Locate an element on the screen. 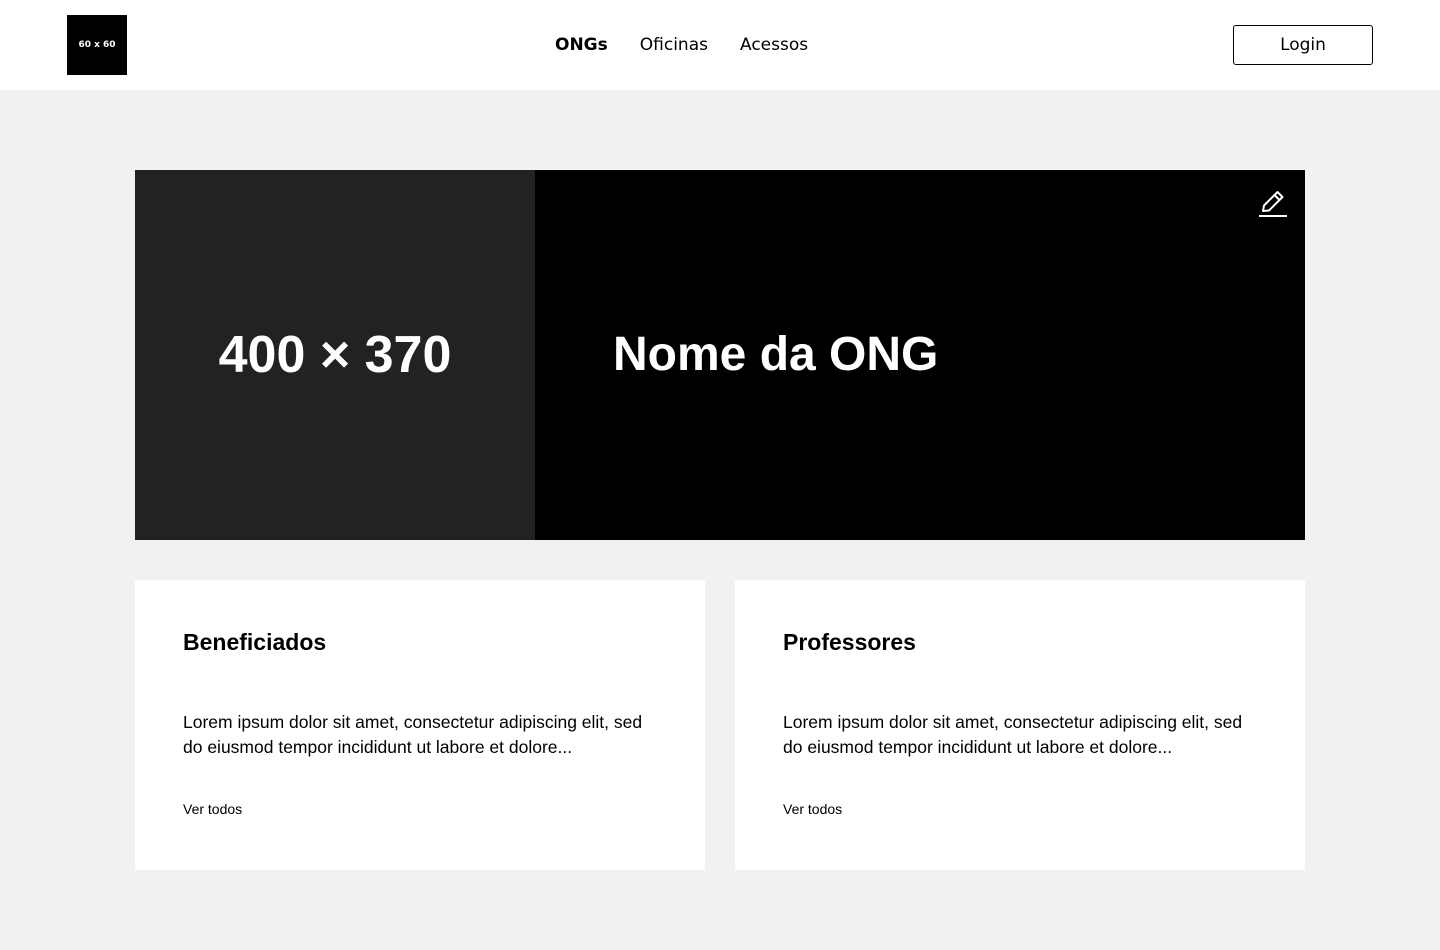 The image size is (1440, 950). edit-button is located at coordinates (1273, 203).